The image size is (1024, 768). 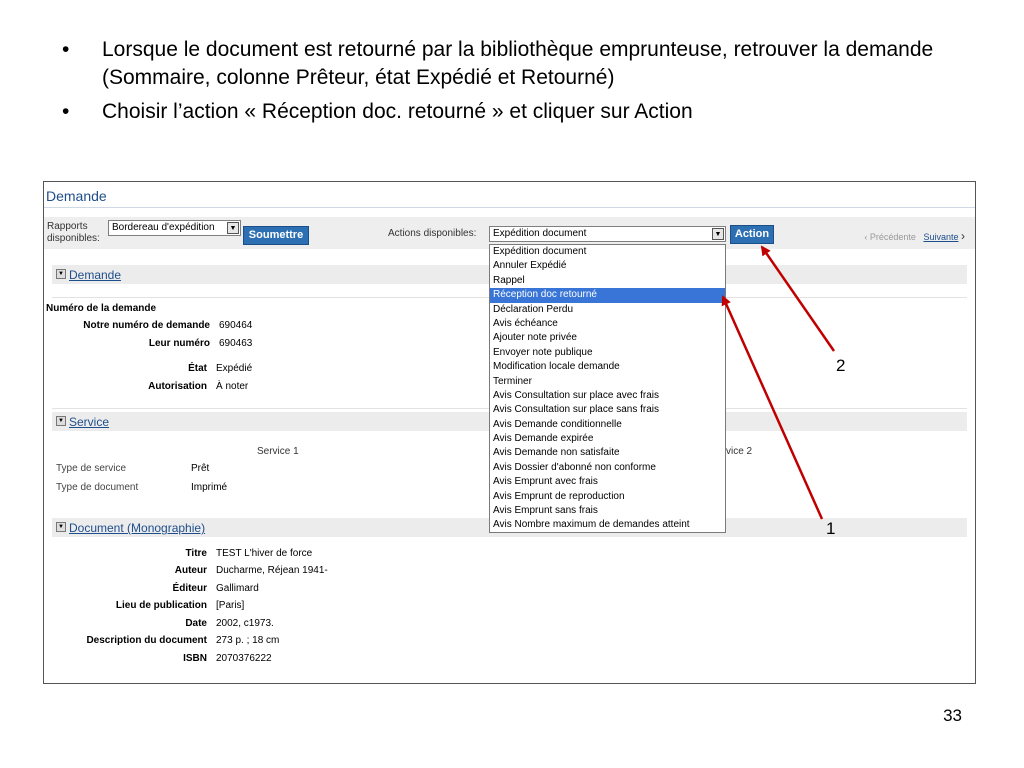 I want to click on field-value: Ducharme, Réjean 1941-, so click(x=272, y=570).